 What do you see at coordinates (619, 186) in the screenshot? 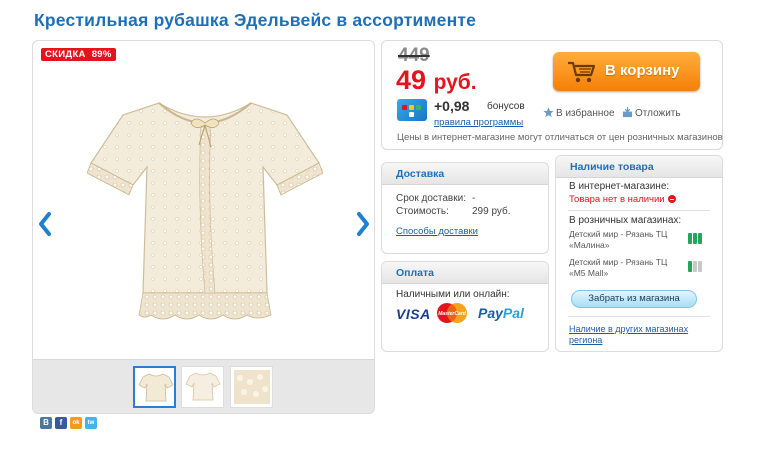
I see `online-stock-label: В интернет-магазине:` at bounding box center [619, 186].